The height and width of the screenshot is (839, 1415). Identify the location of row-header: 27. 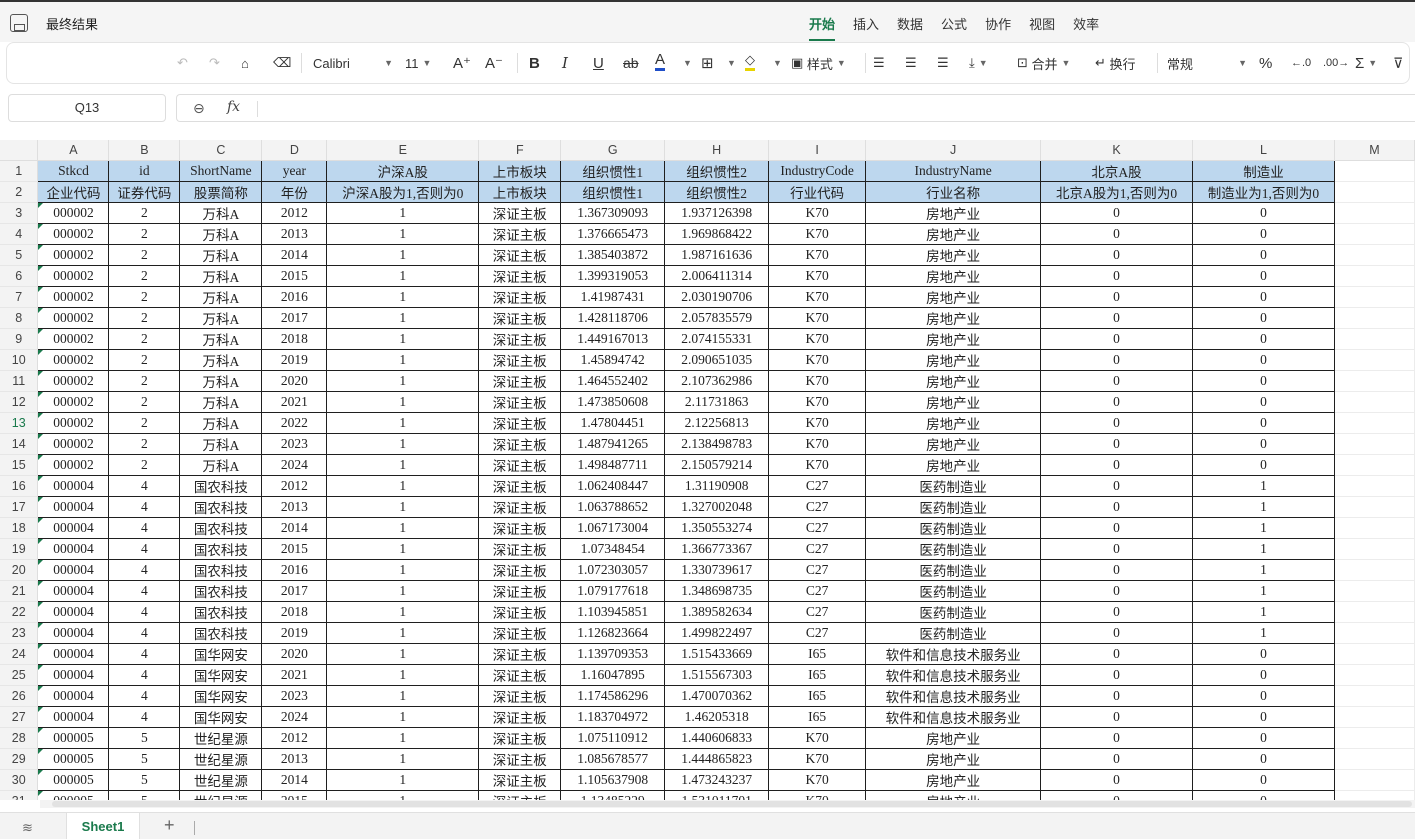
(19, 717).